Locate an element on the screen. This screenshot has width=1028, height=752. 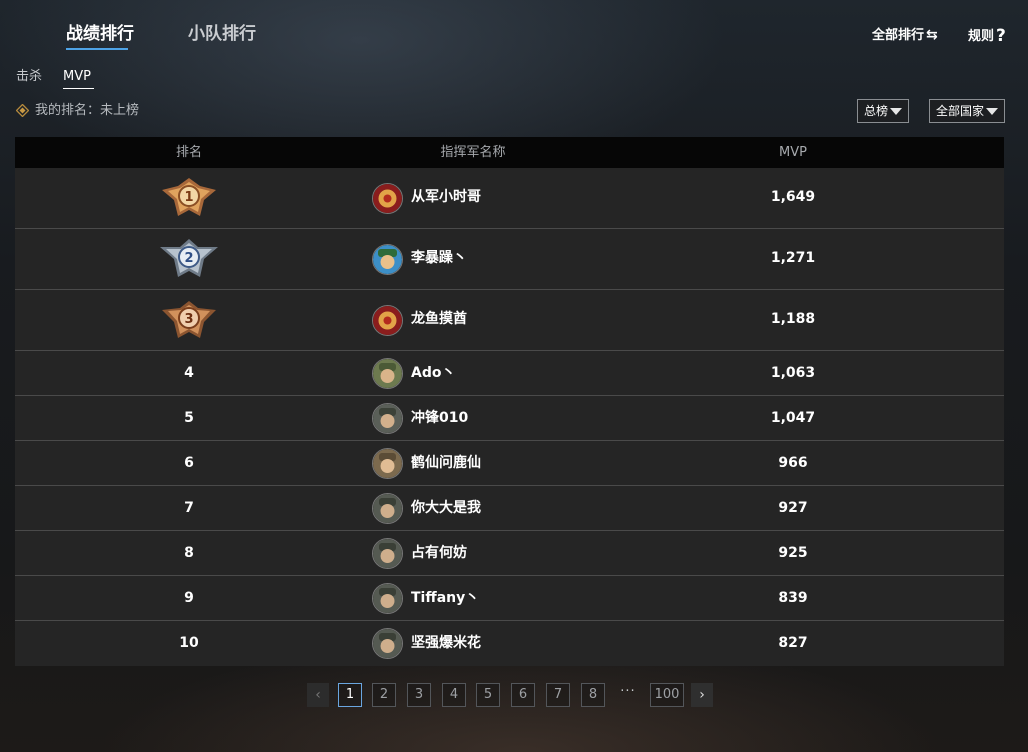
header-rank: 排名 is located at coordinates (189, 152).